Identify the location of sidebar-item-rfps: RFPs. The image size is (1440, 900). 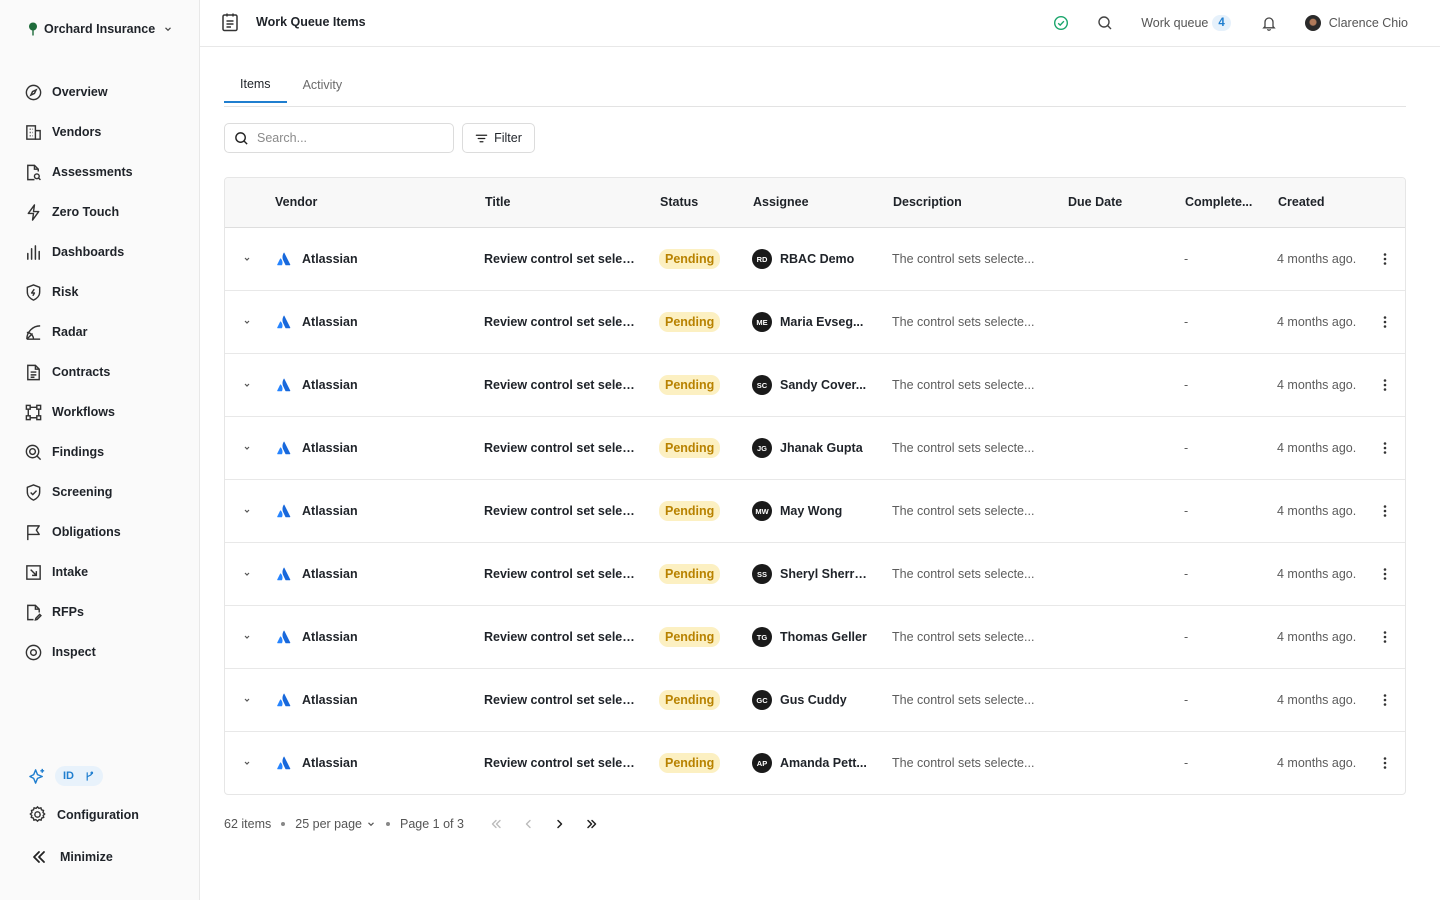
(99, 612).